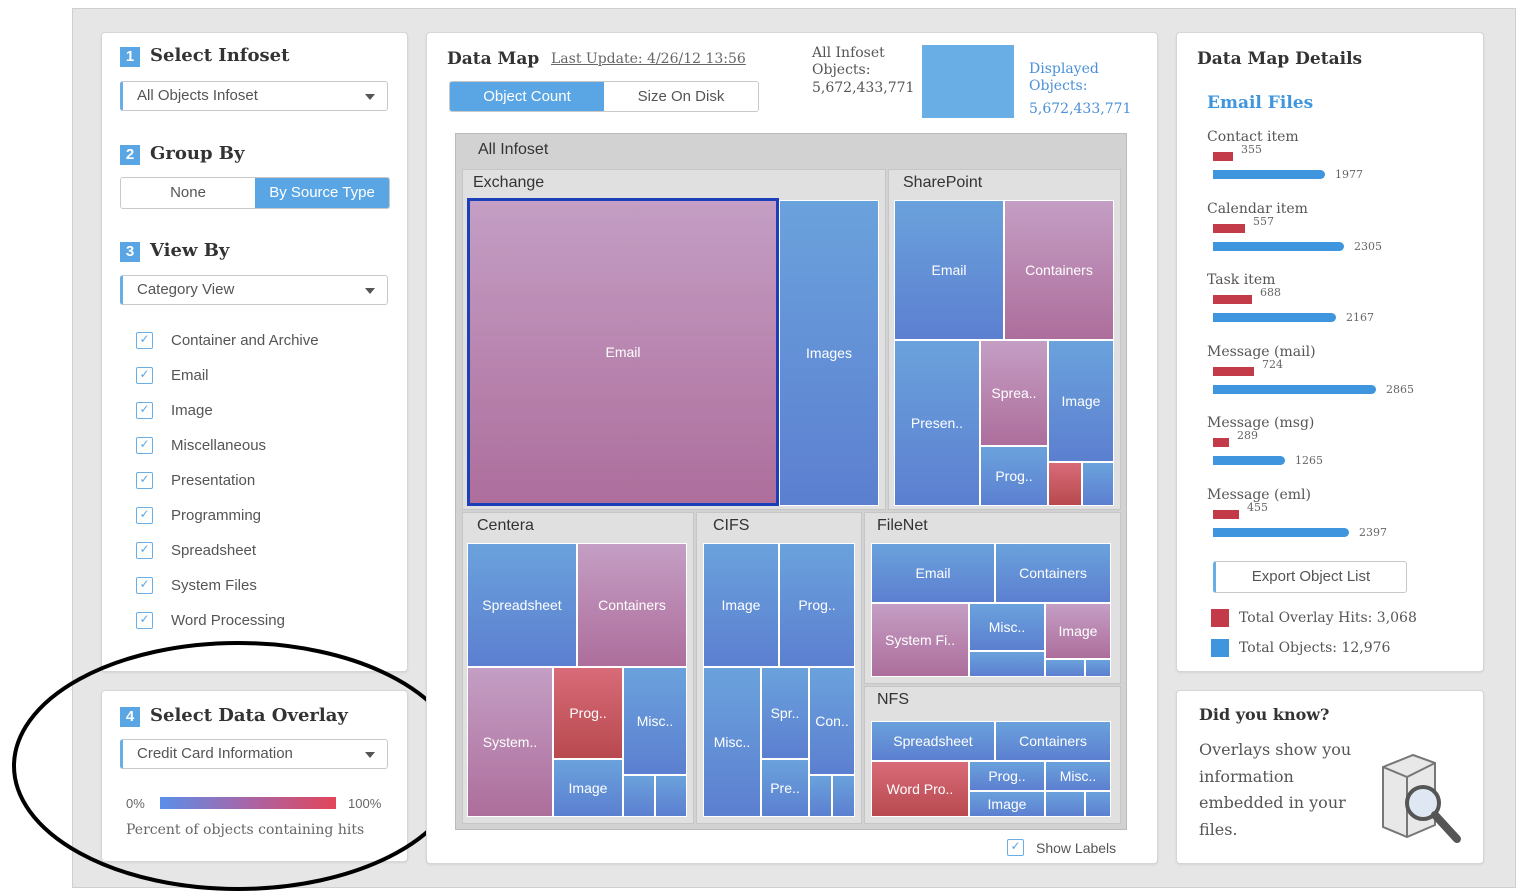 The height and width of the screenshot is (893, 1522). I want to click on legend-objects-label: Total Objects: 12,976, so click(1315, 648).